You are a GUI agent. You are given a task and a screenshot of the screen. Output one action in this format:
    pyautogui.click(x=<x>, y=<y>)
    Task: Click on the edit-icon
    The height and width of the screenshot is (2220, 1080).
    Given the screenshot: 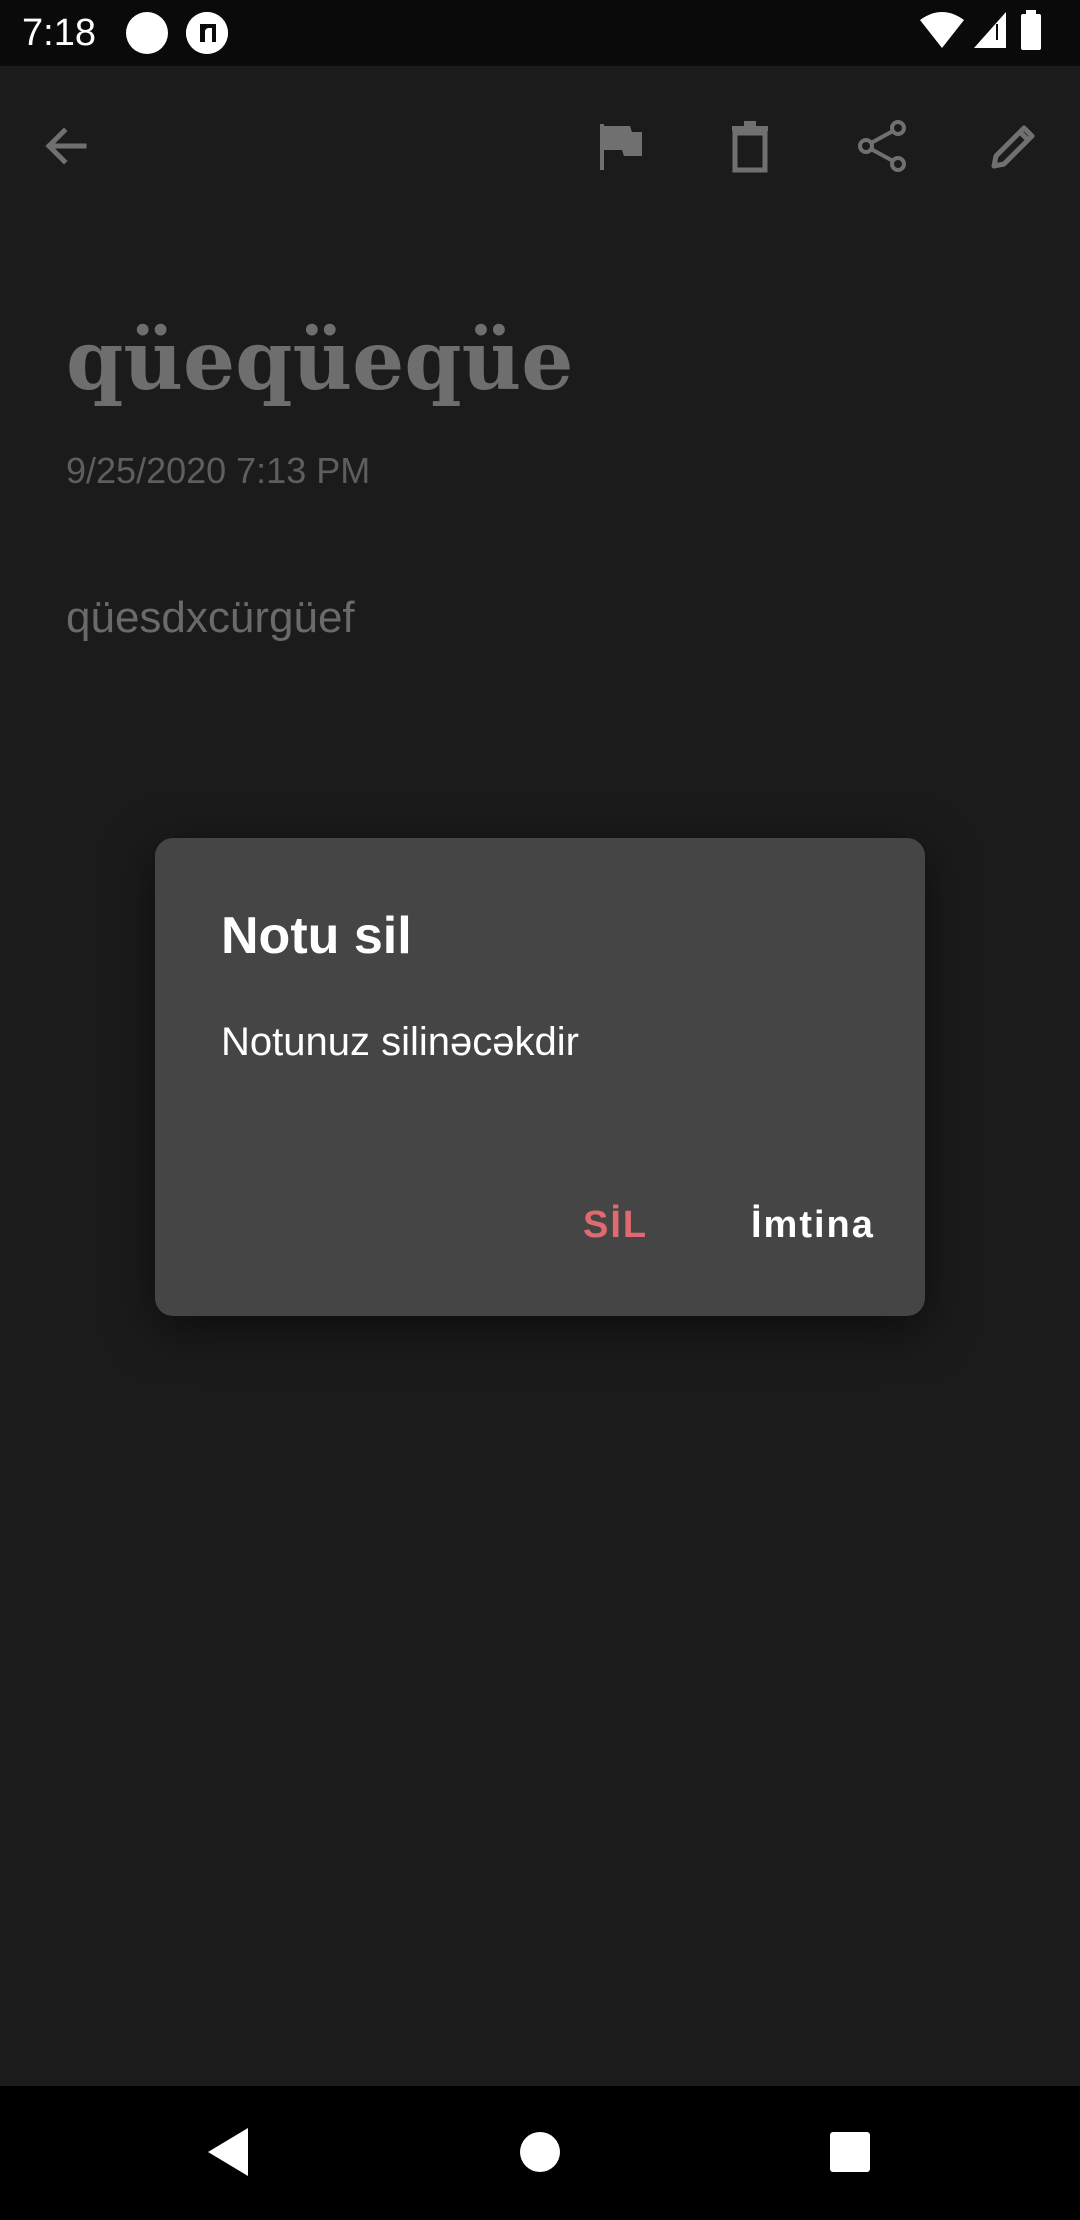 What is the action you would take?
    pyautogui.click(x=1014, y=146)
    